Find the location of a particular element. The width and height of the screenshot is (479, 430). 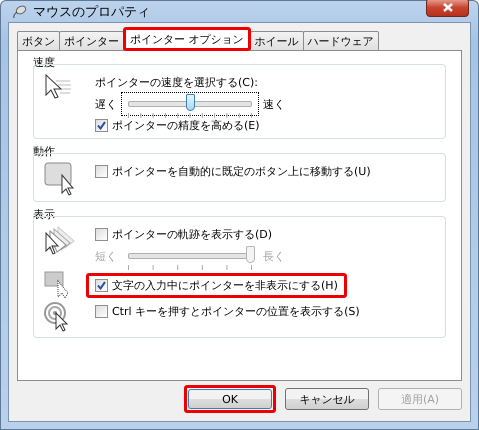

close-icon is located at coordinates (447, 7).